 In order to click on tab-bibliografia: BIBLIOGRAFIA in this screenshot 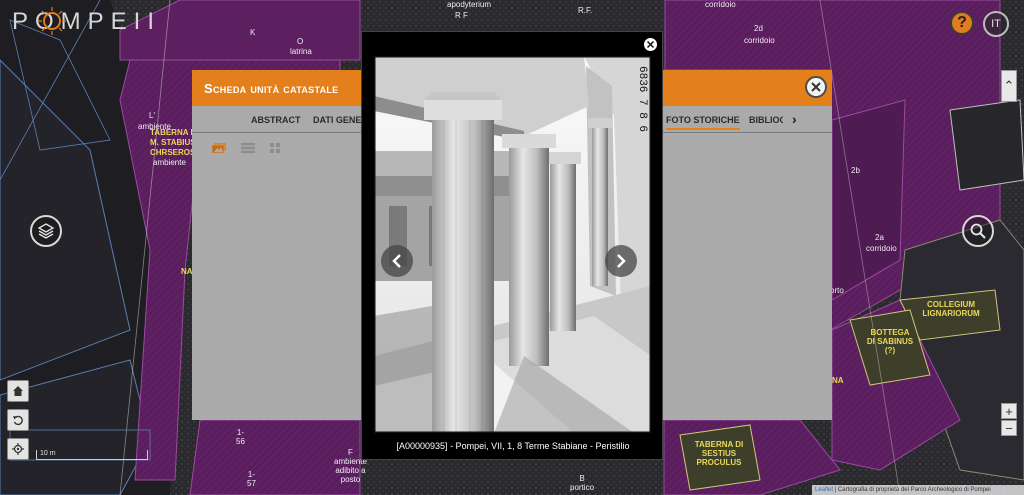, I will do `click(766, 120)`.